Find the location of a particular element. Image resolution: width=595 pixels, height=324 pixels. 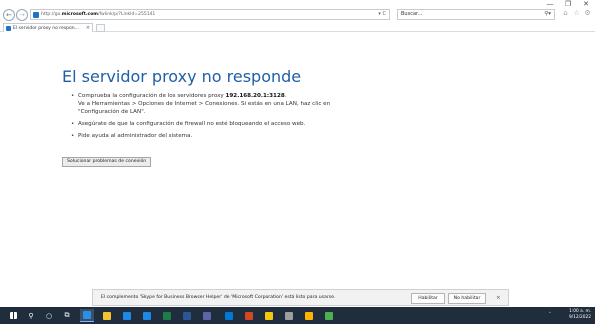

edge-icon is located at coordinates (147, 315).